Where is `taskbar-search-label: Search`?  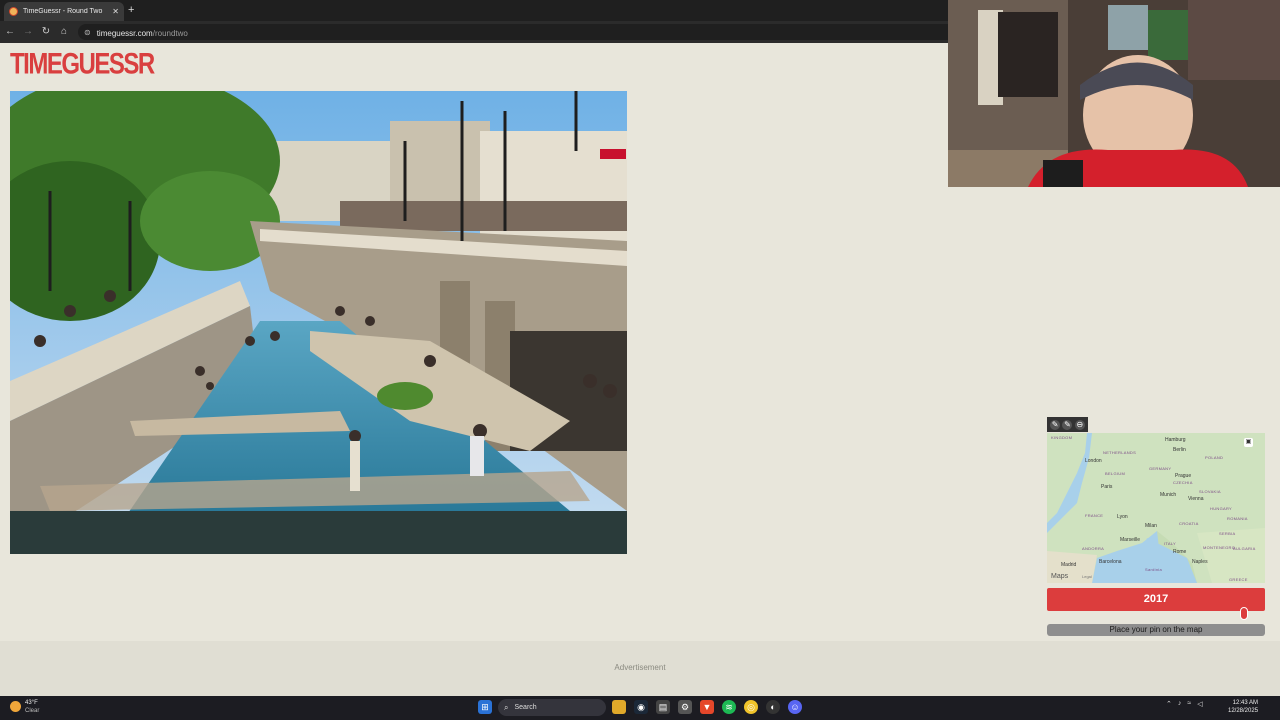 taskbar-search-label: Search is located at coordinates (525, 707).